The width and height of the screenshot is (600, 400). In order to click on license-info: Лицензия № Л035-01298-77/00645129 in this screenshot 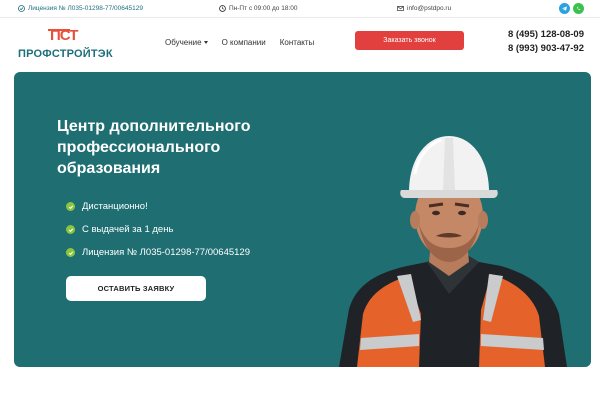, I will do `click(80, 8)`.